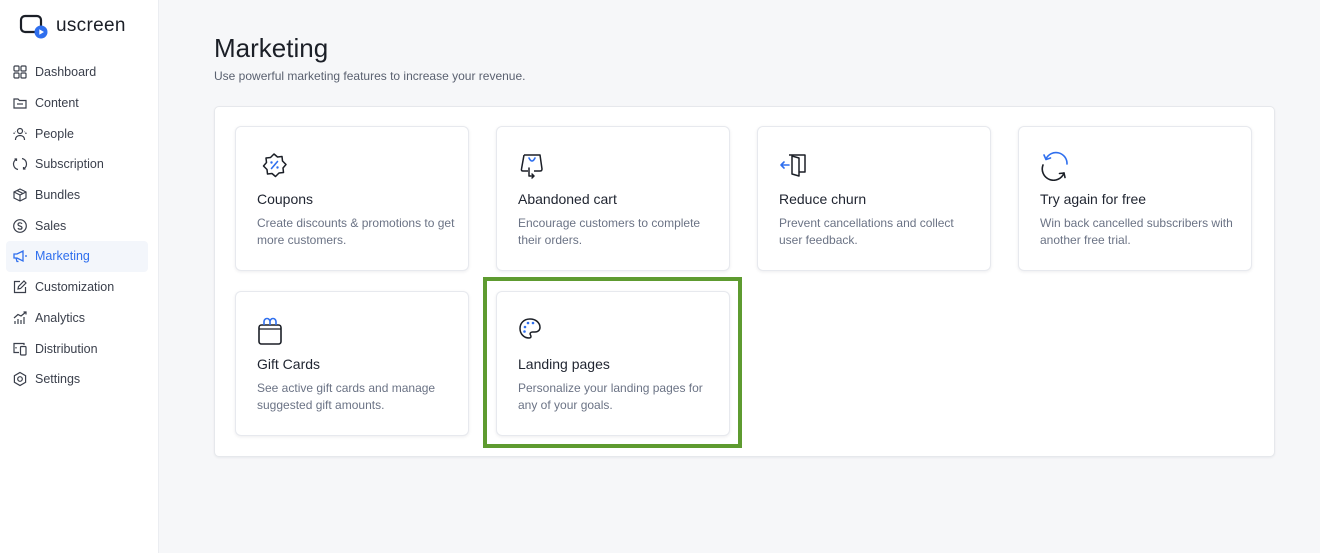  Describe the element at coordinates (289, 364) in the screenshot. I see `card-title: Gift Cards` at that location.